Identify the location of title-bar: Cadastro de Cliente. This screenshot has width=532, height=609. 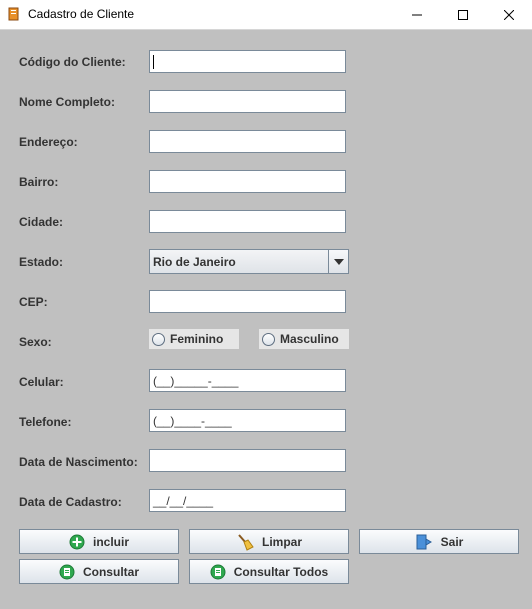
(266, 15).